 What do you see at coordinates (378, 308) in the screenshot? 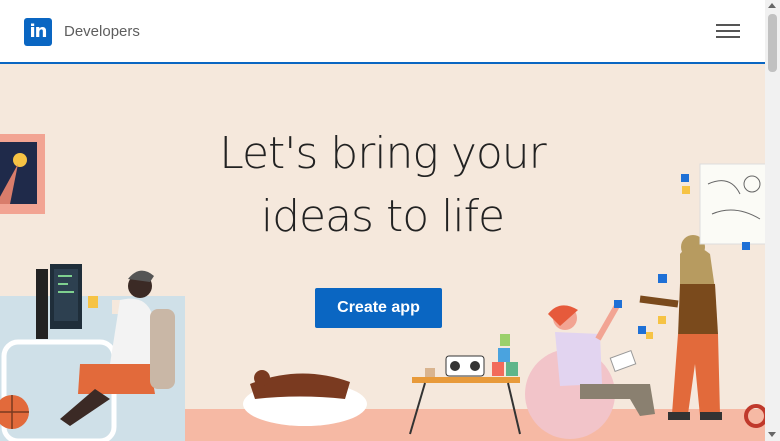
I see `create-app-button: Create app` at bounding box center [378, 308].